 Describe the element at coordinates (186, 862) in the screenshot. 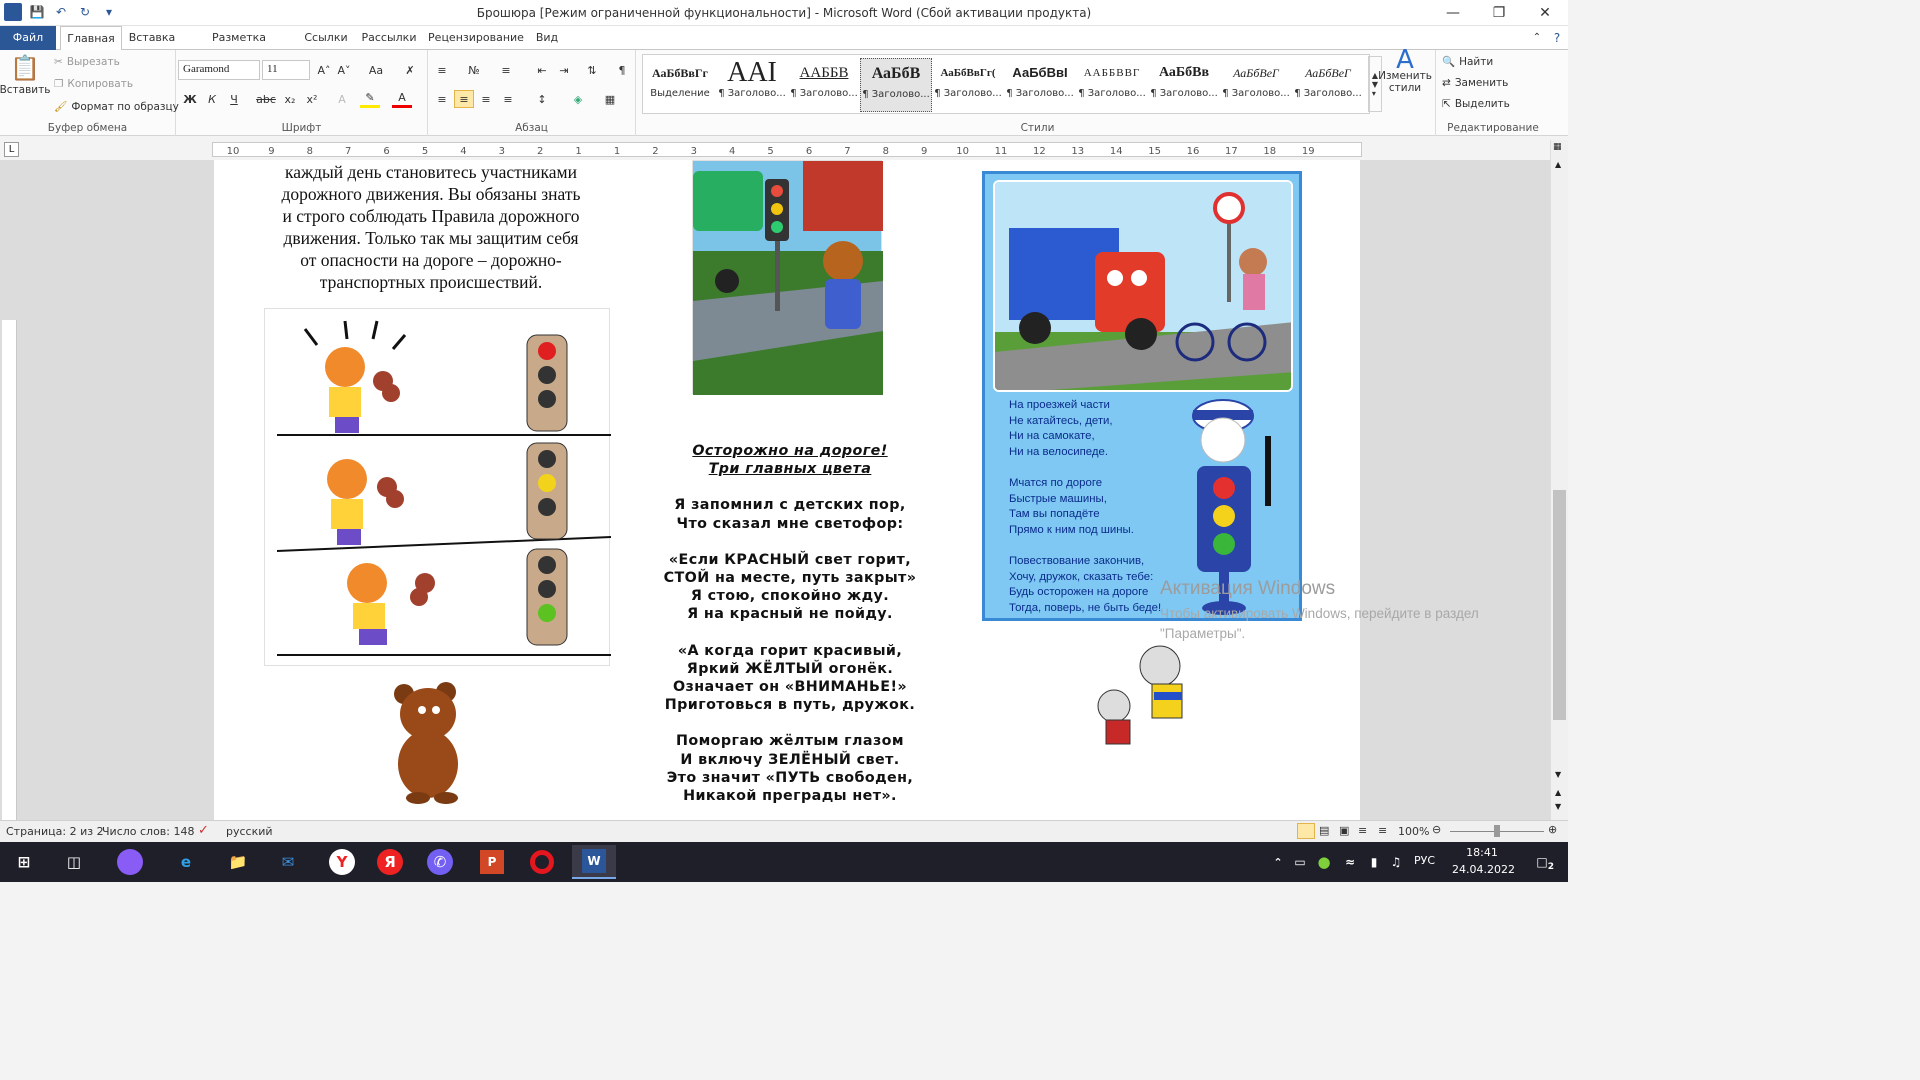

I see `edge-icon: e` at that location.